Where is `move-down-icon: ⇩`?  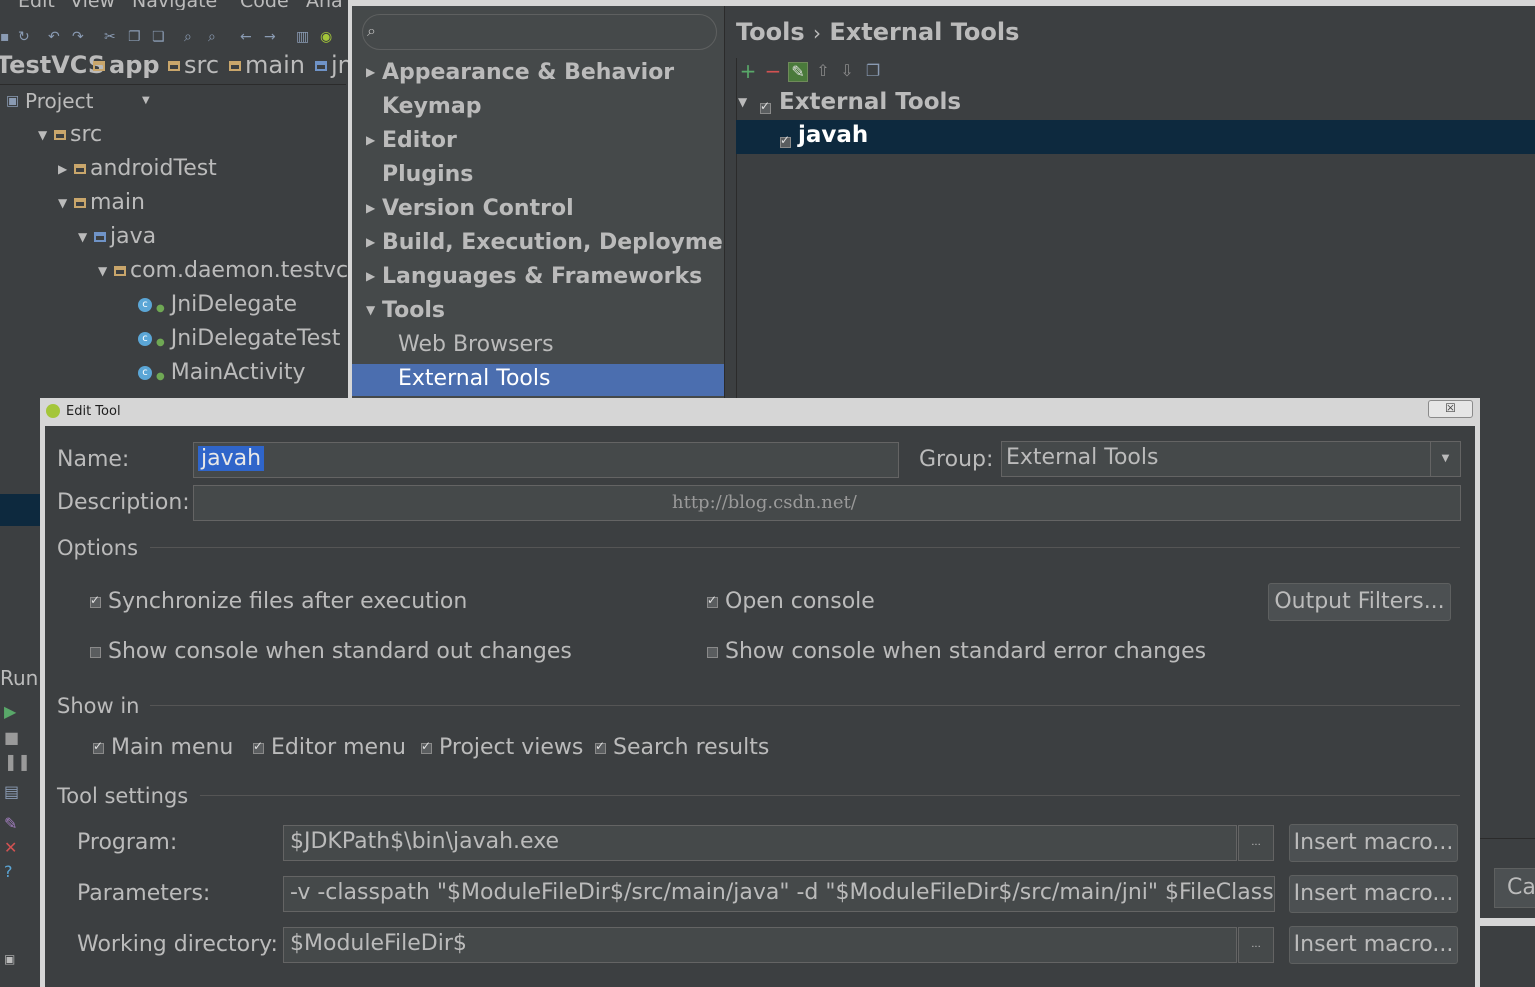 move-down-icon: ⇩ is located at coordinates (847, 71).